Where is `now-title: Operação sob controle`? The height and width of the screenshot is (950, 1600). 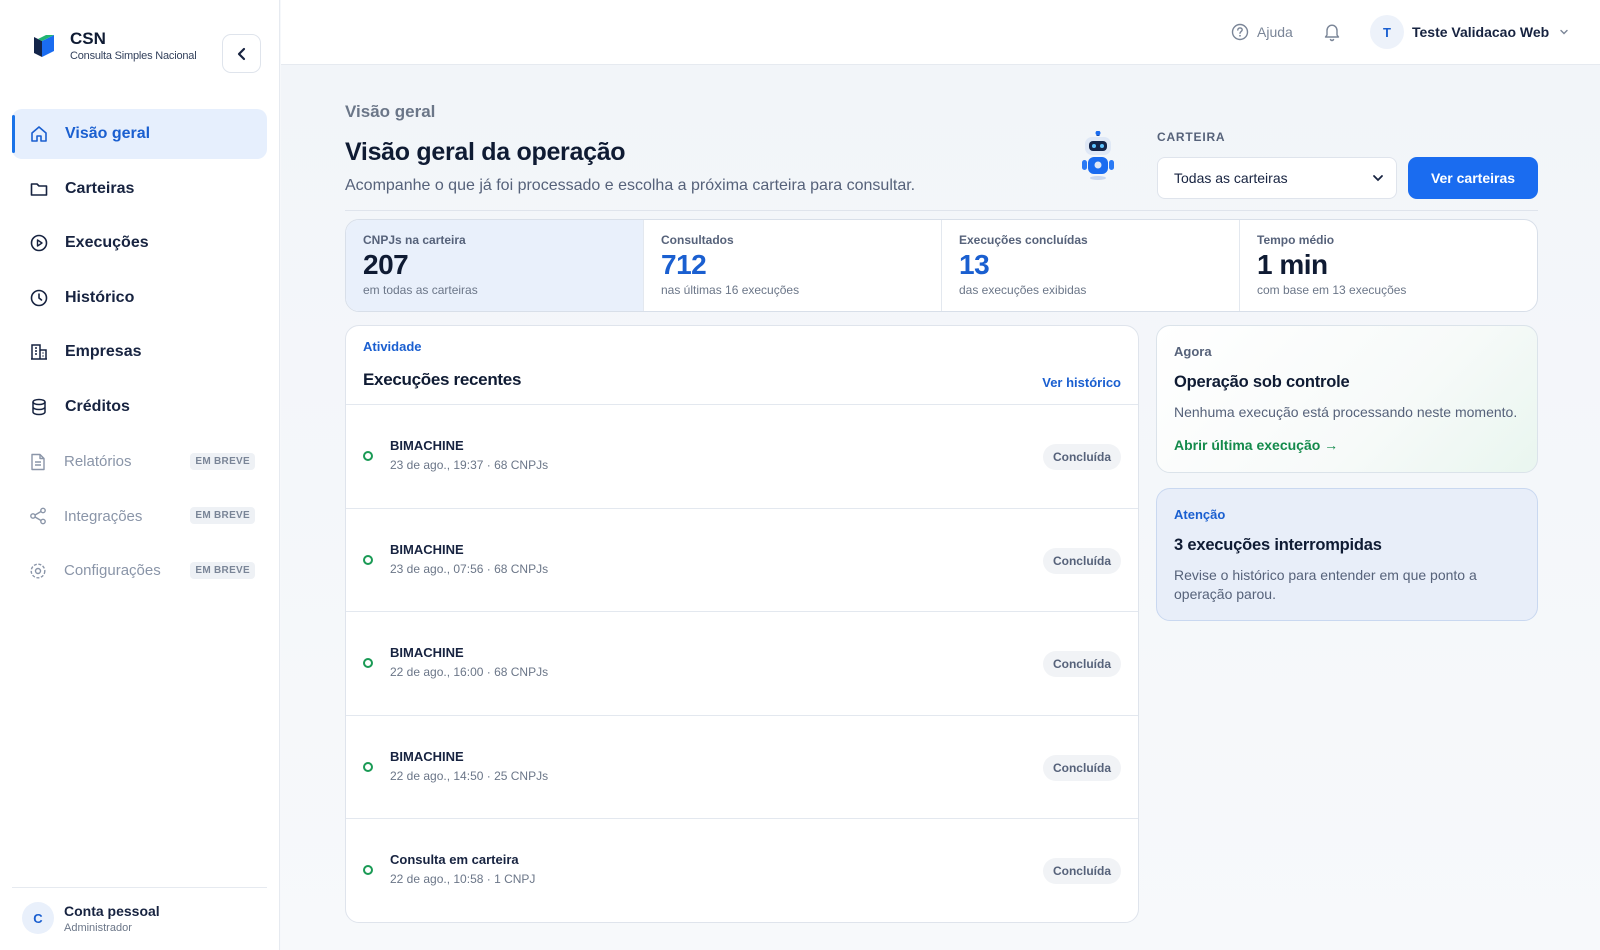 now-title: Operação sob controle is located at coordinates (1262, 382).